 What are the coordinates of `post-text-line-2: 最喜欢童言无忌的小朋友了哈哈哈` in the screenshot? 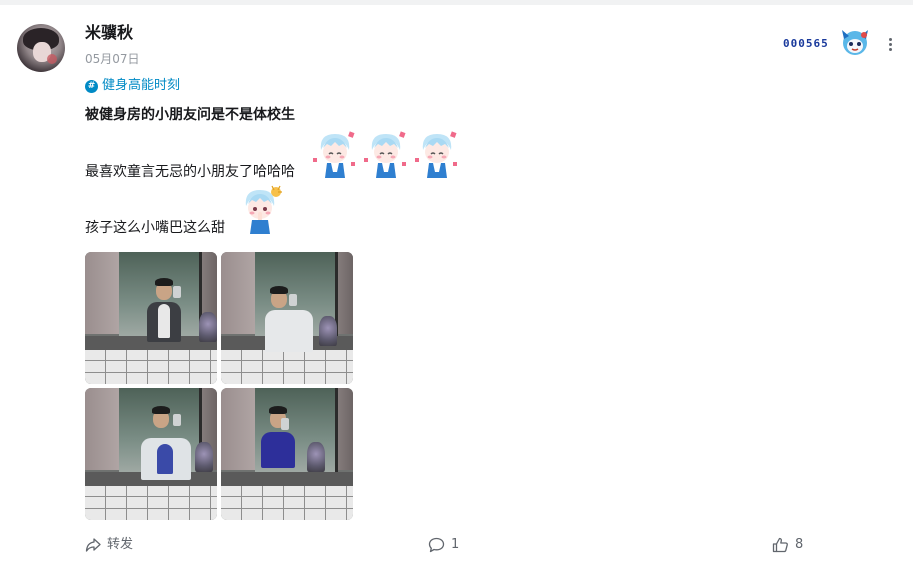 It's located at (190, 172).